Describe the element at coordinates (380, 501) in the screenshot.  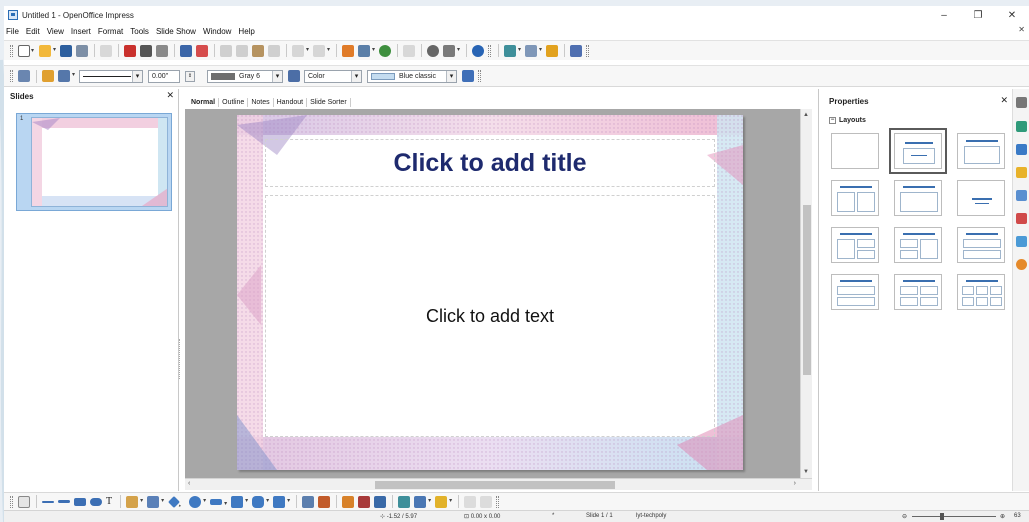
I see `fontwork-icon` at that location.